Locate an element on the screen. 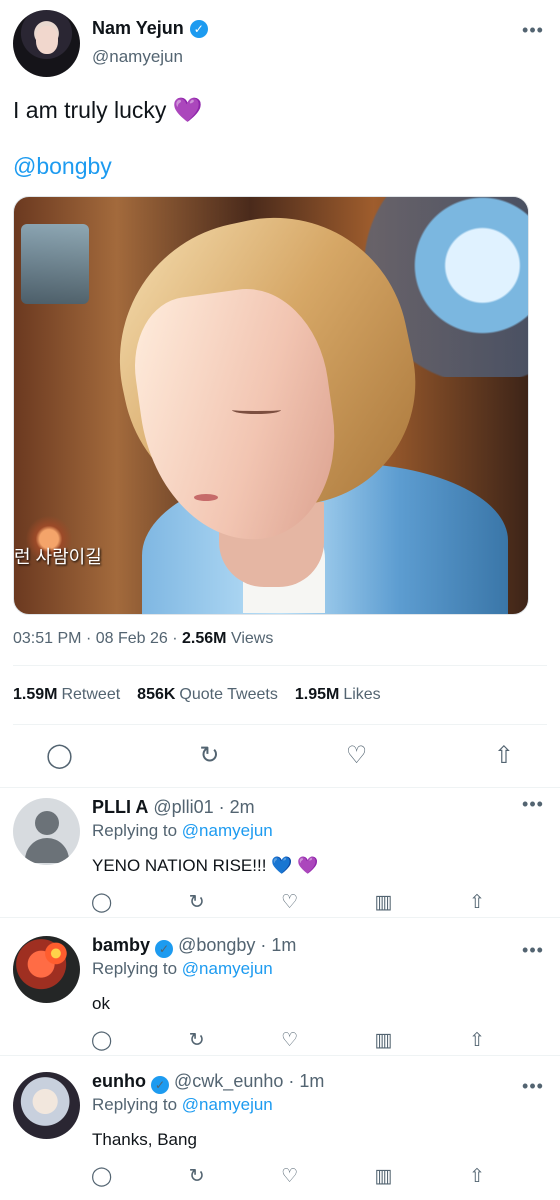 The image size is (560, 1200). author-name-row: Nam Yejun ✓ is located at coordinates (150, 28).